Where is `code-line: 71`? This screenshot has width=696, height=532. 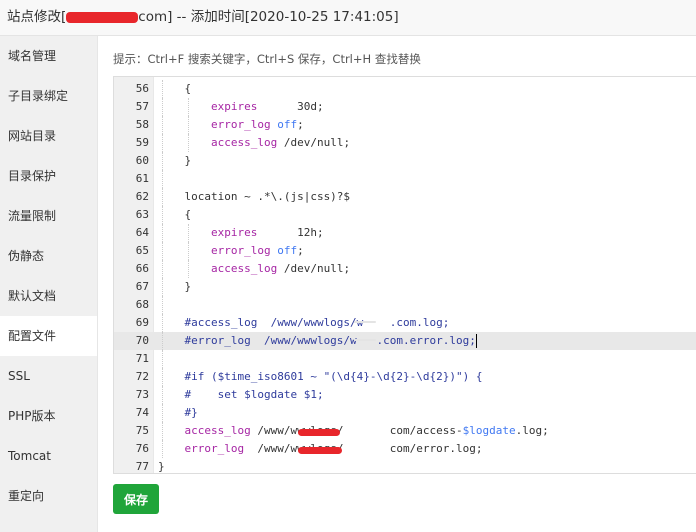 code-line: 71 is located at coordinates (405, 359).